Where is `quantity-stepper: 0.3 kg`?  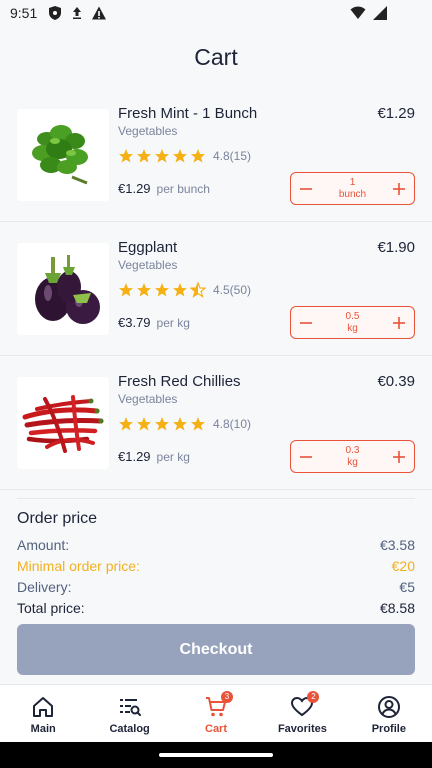 quantity-stepper: 0.3 kg is located at coordinates (352, 456).